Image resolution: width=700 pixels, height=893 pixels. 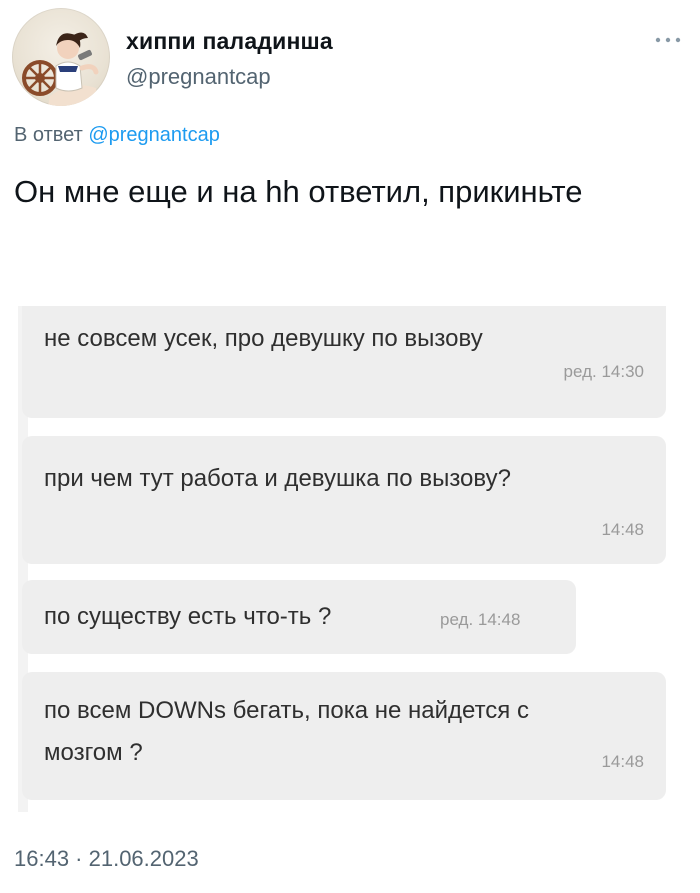 I want to click on tweet-text: Он мне еще и на hh ответил, прикиньте, so click(x=298, y=191).